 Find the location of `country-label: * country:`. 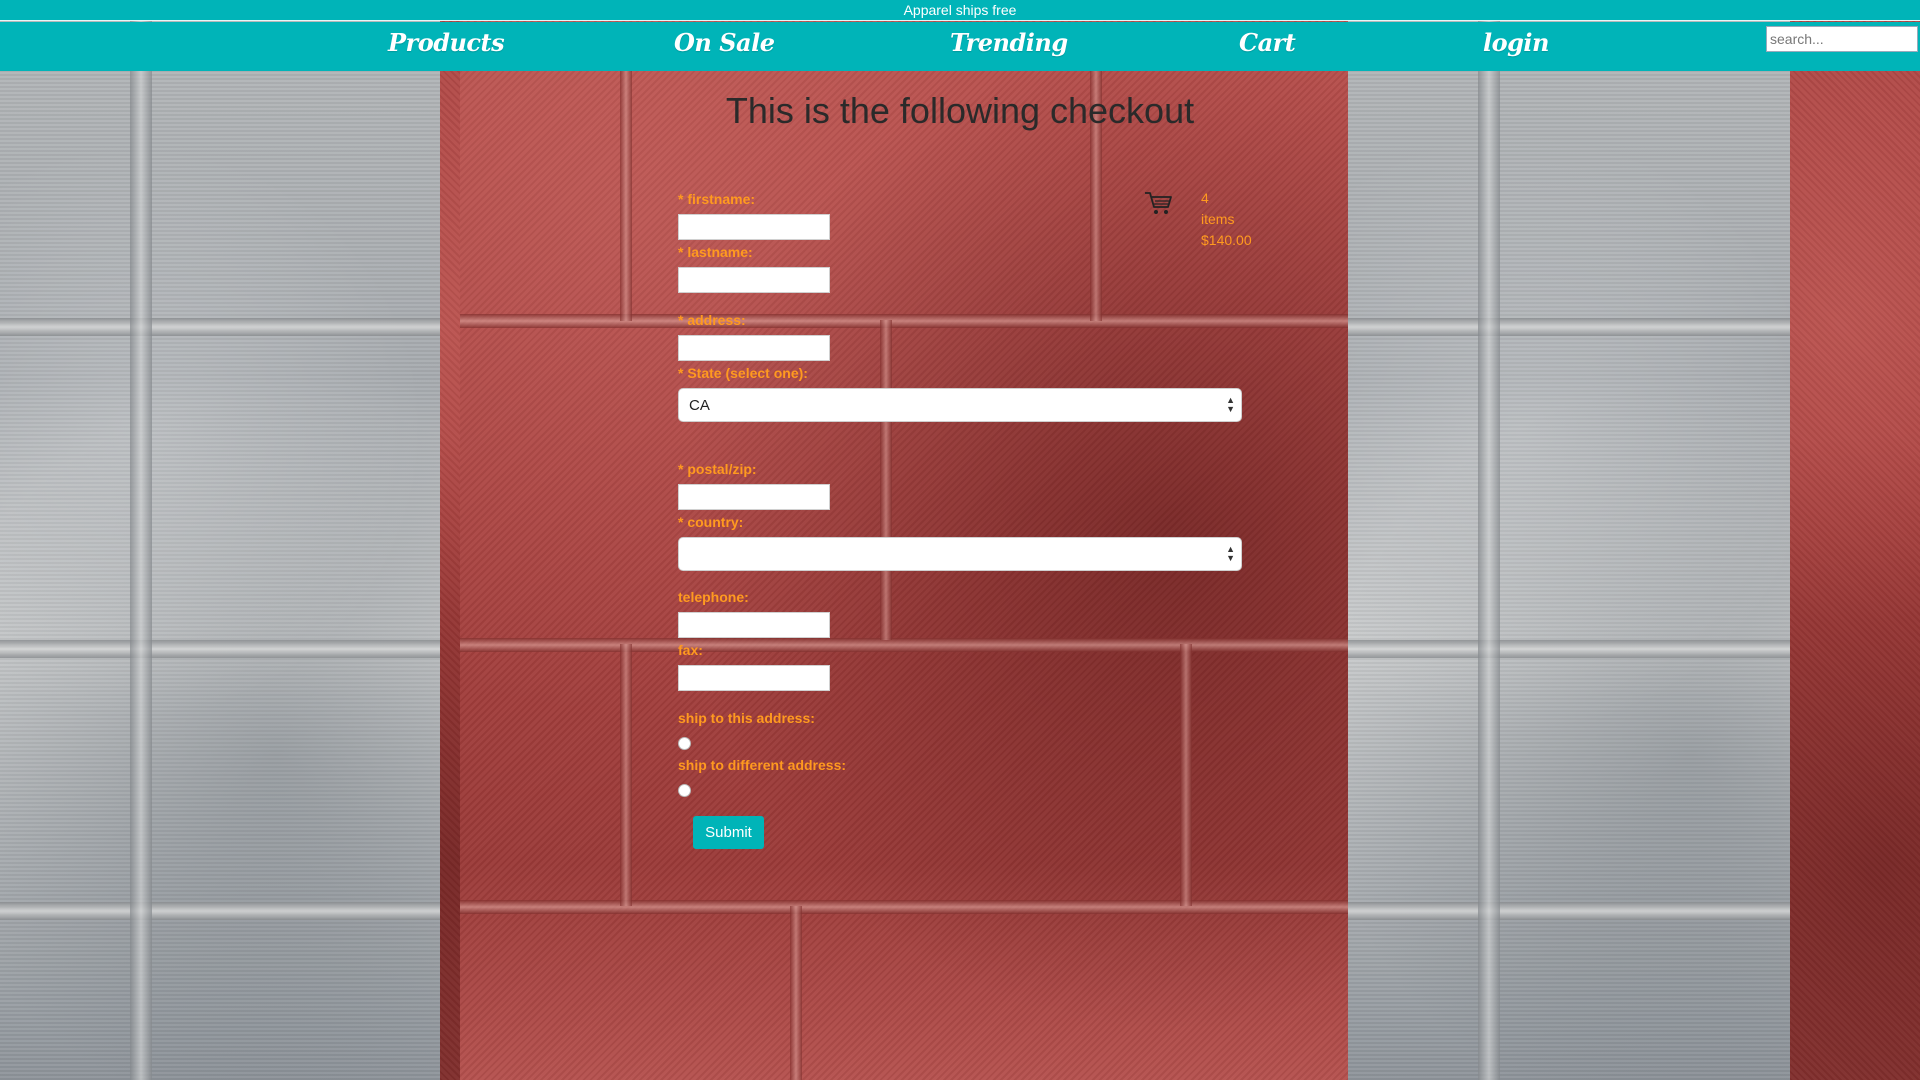

country-label: * country: is located at coordinates (711, 522).